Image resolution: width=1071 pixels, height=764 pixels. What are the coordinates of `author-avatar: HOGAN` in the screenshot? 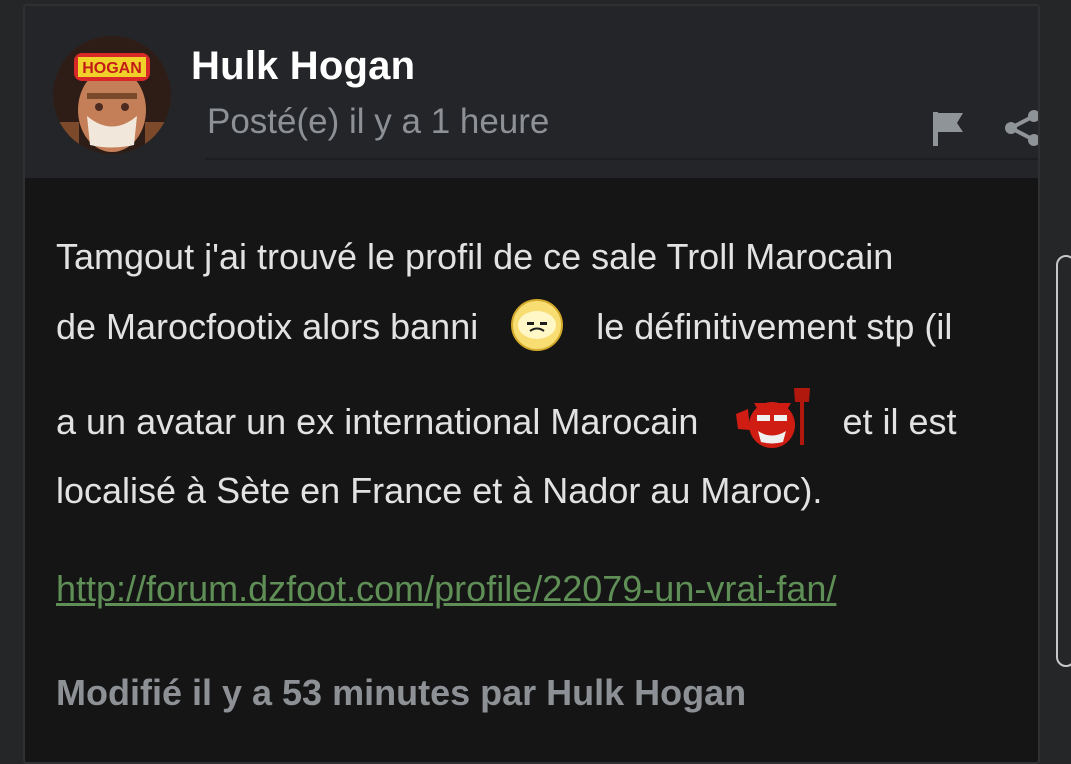 It's located at (112, 95).